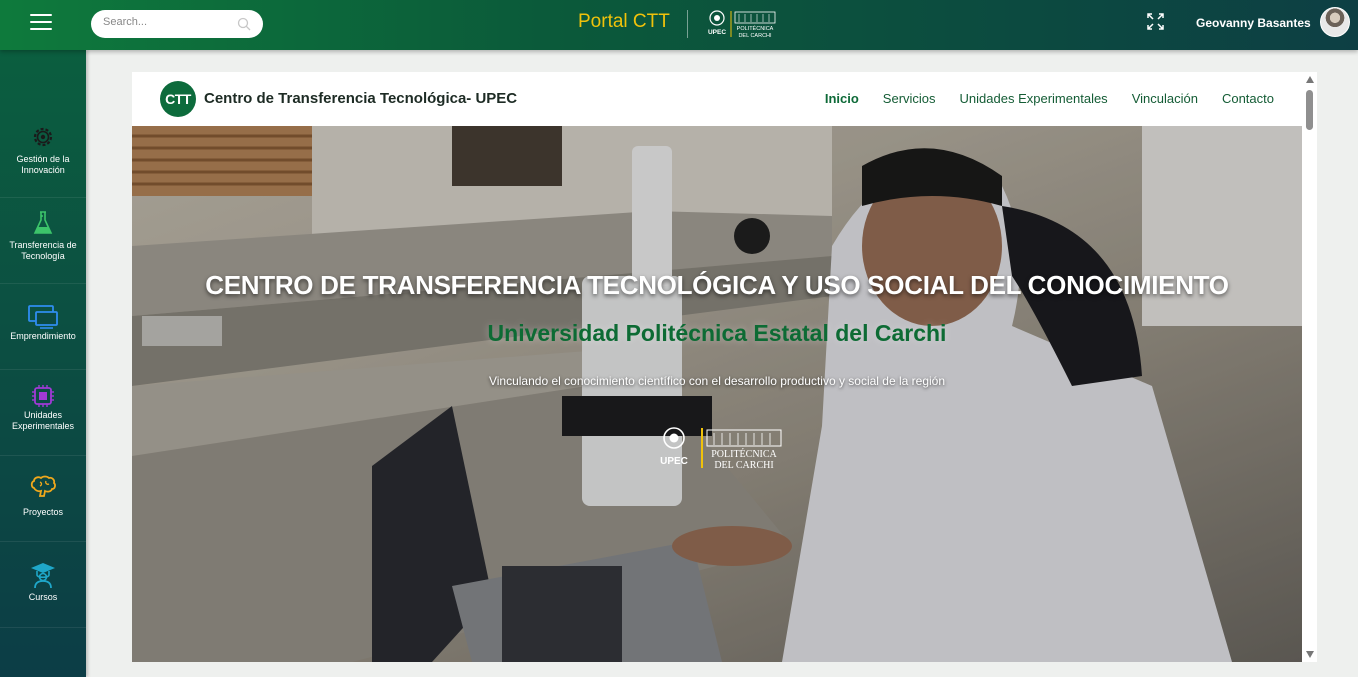 This screenshot has width=1358, height=677. I want to click on brain-icon, so click(43, 486).